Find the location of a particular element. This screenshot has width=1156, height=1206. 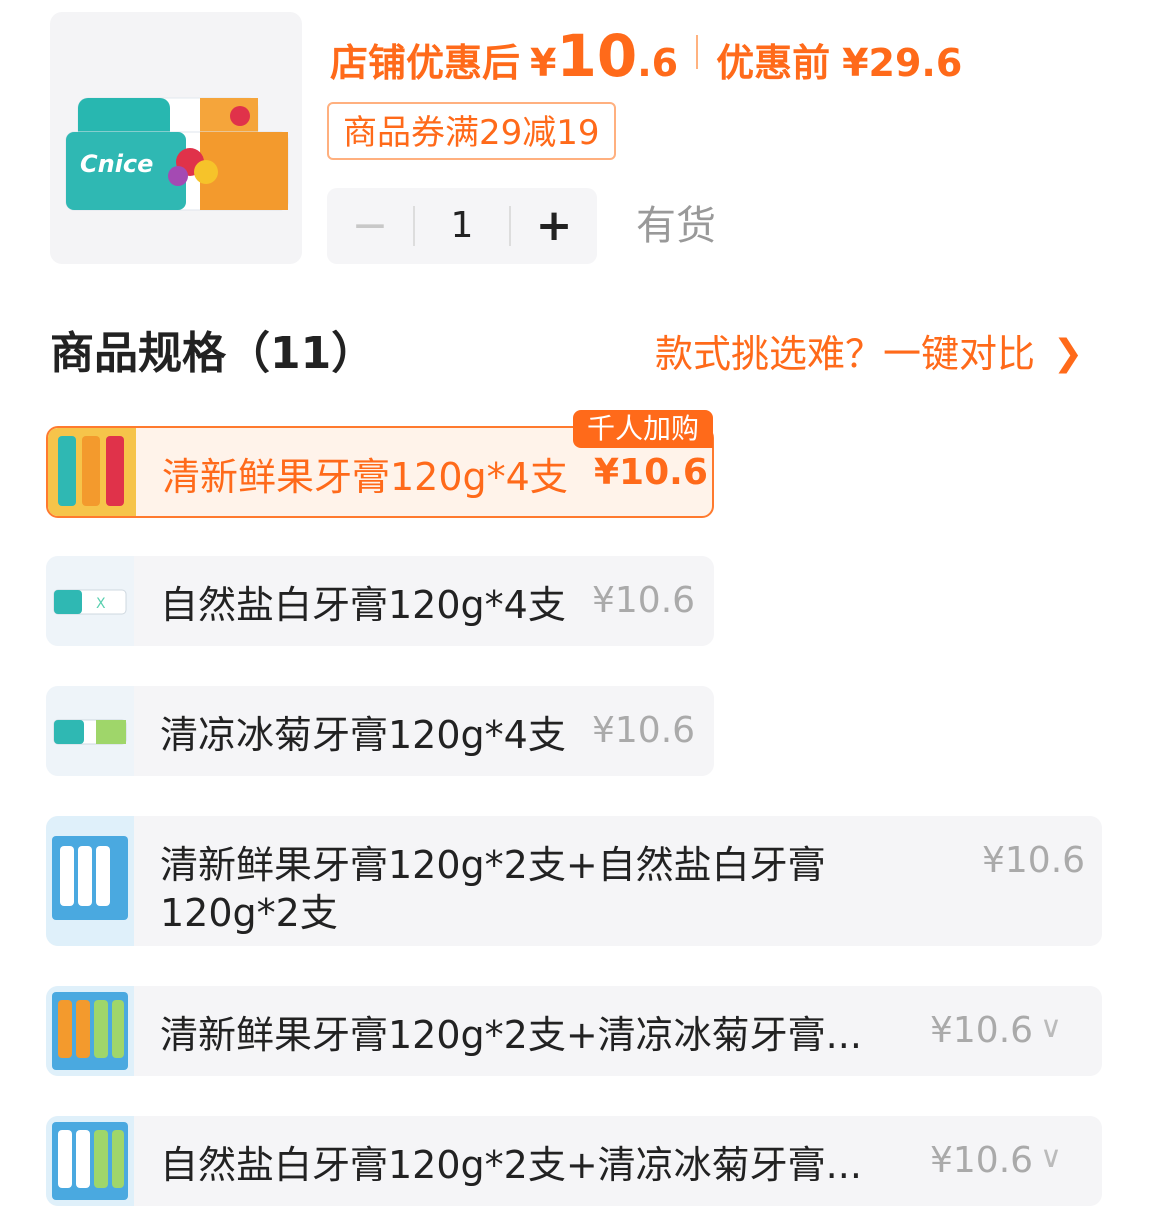

price-before-label: 优惠前 is located at coordinates (773, 63).